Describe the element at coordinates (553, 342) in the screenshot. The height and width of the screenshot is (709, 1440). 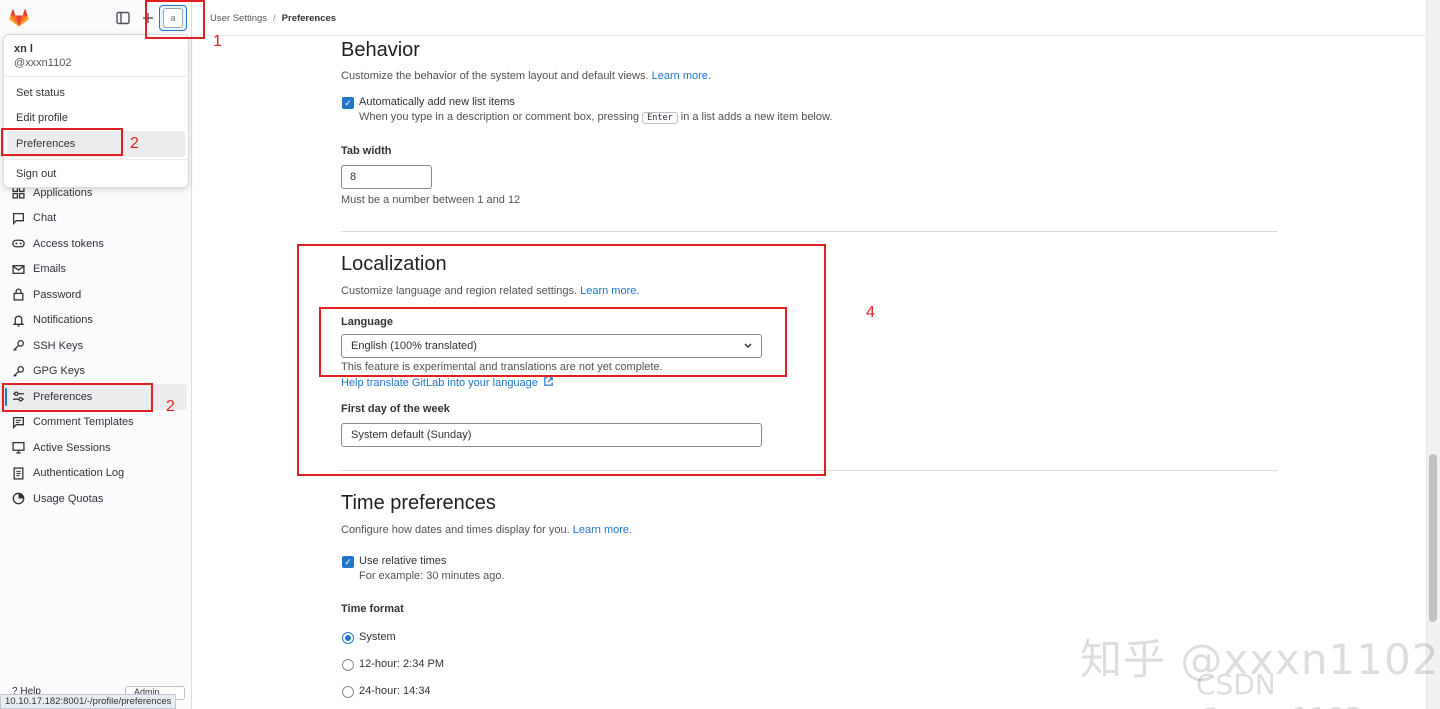
I see `annotation-box-language` at that location.